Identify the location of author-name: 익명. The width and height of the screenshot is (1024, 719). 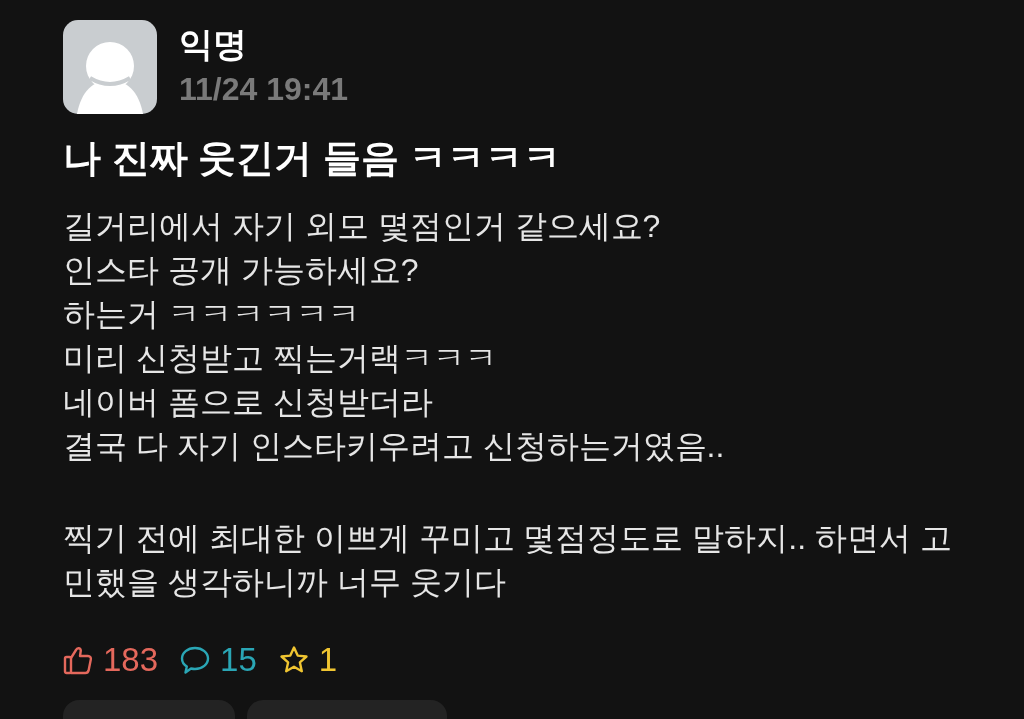
(213, 44).